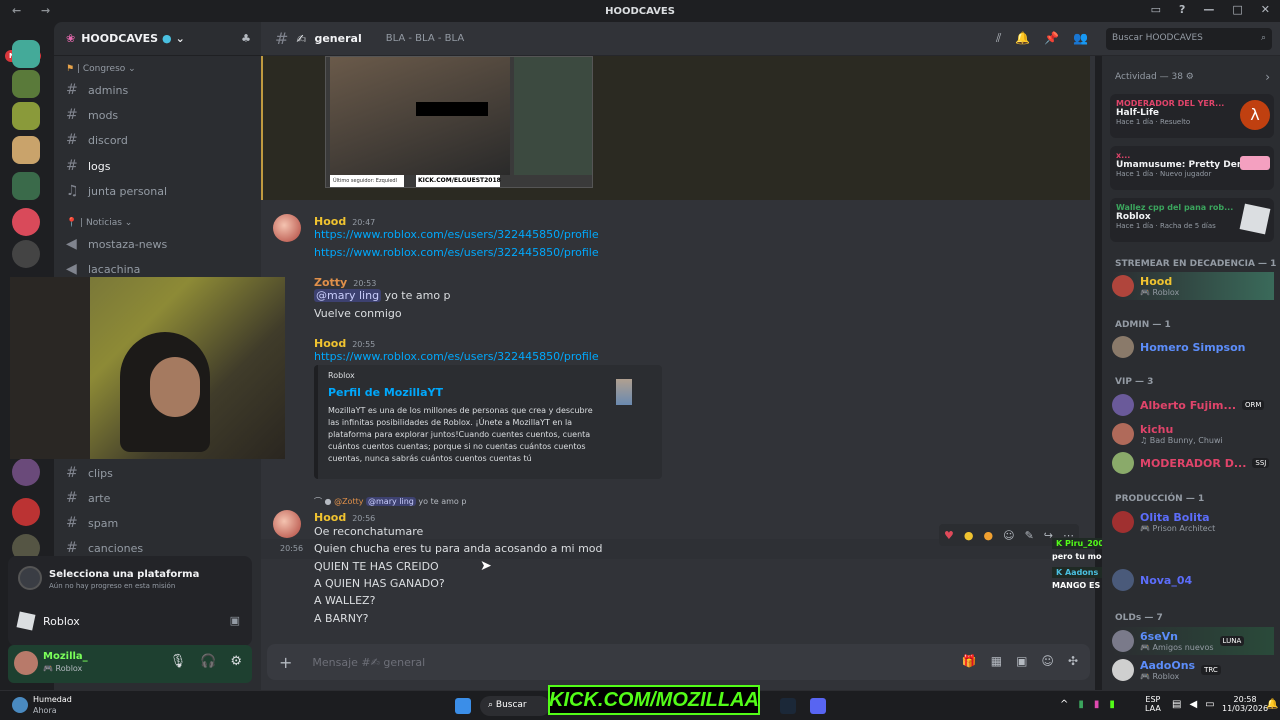  What do you see at coordinates (818, 706) in the screenshot?
I see `discord-icon` at bounding box center [818, 706].